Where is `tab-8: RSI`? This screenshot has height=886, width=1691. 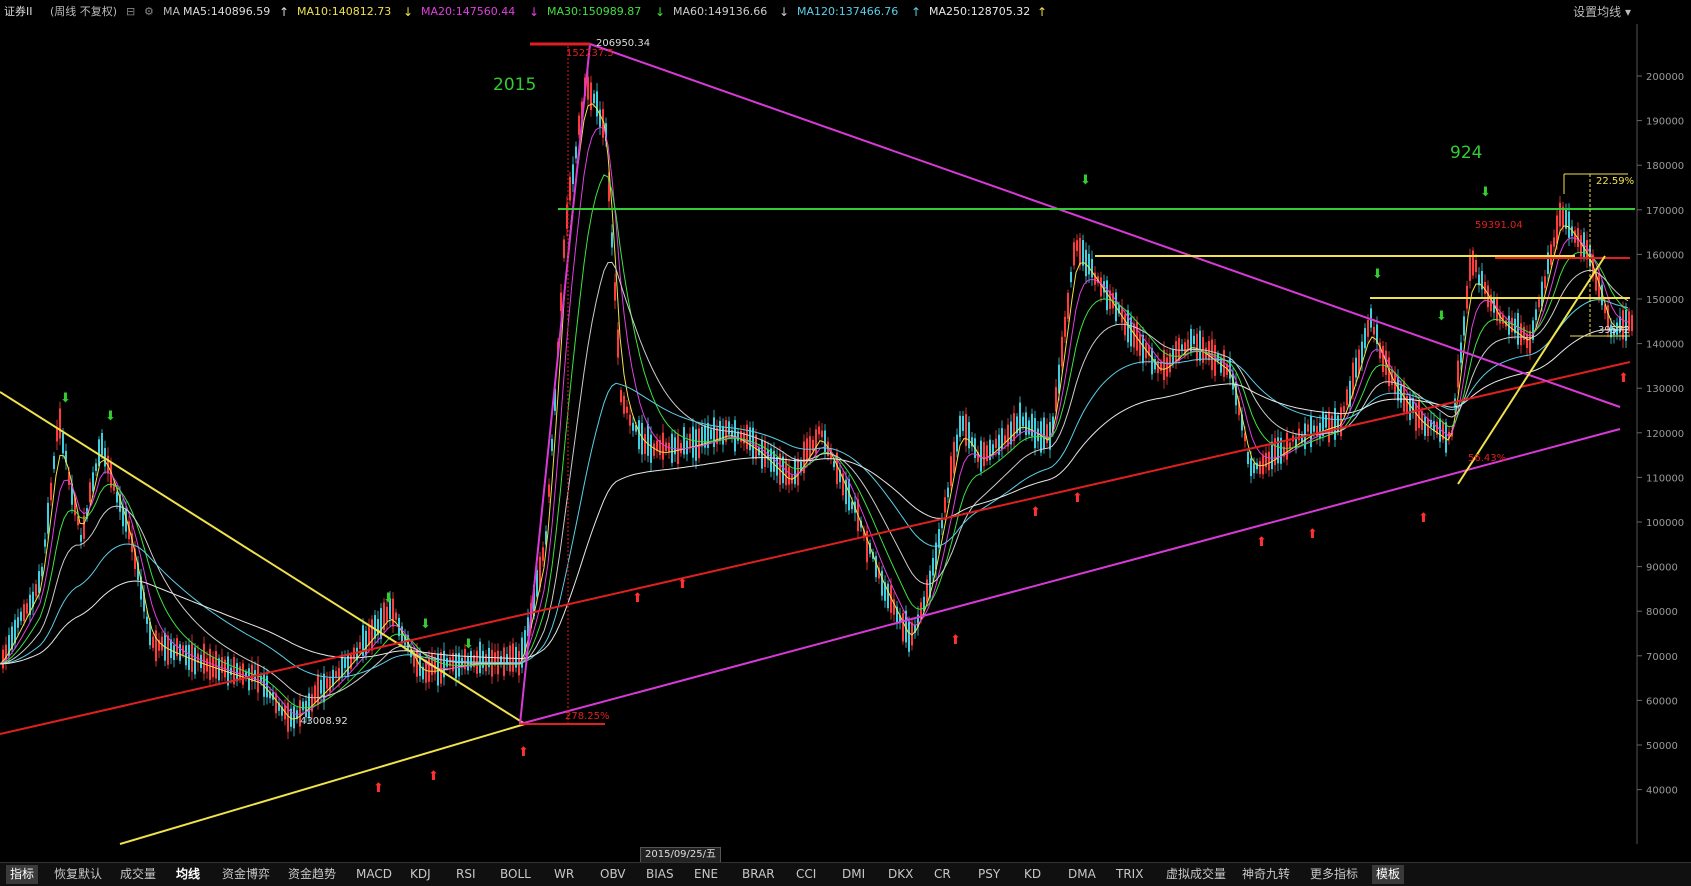
tab-8: RSI is located at coordinates (466, 874).